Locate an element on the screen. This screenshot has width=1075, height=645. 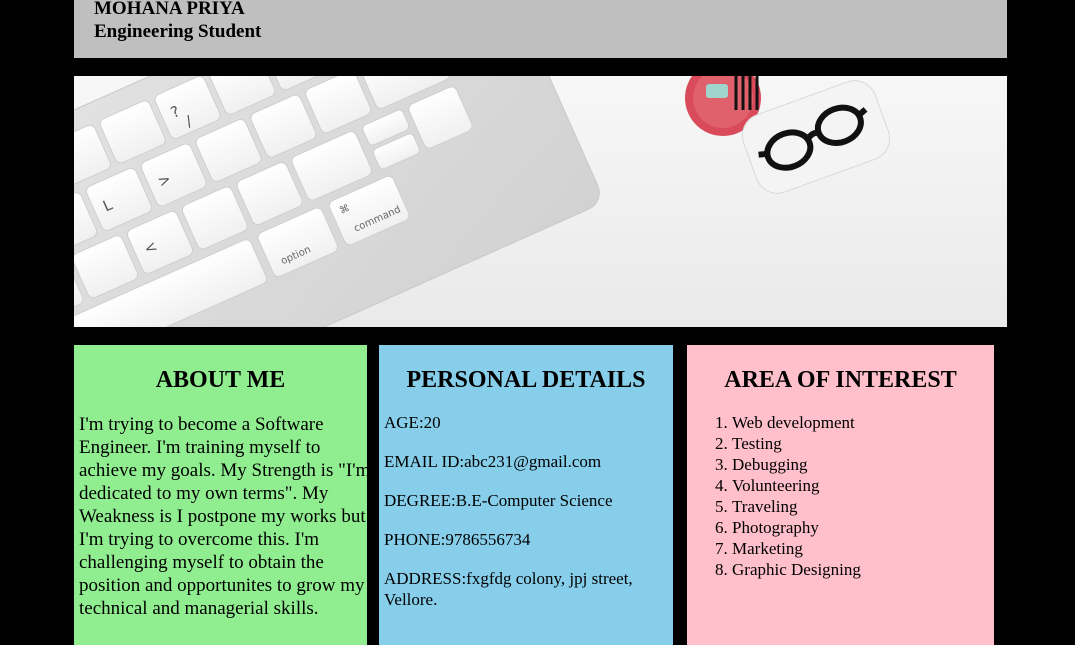
profile-name: MOHANA PRIYA is located at coordinates (169, 9).